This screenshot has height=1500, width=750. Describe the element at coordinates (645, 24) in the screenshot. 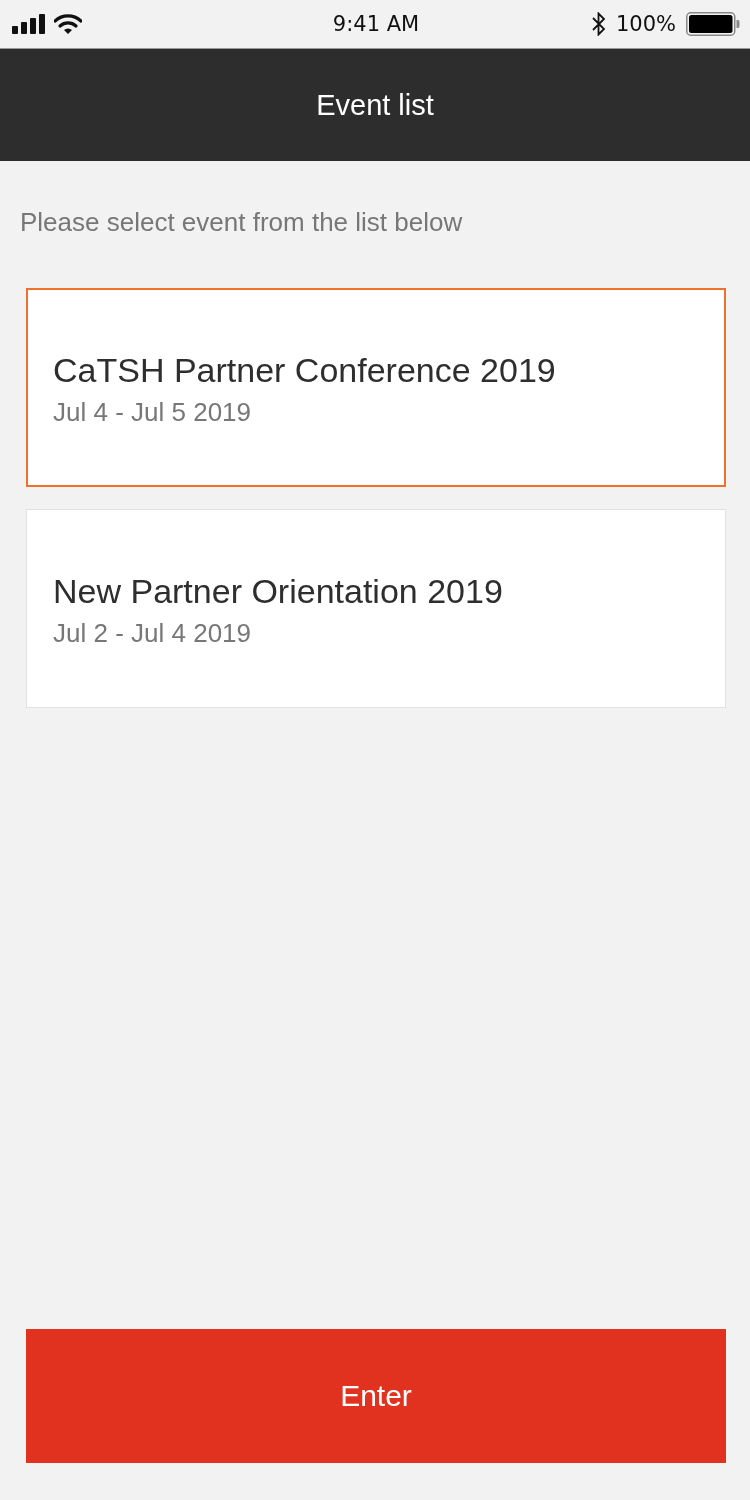

I see `battery-percentage: 100%` at that location.